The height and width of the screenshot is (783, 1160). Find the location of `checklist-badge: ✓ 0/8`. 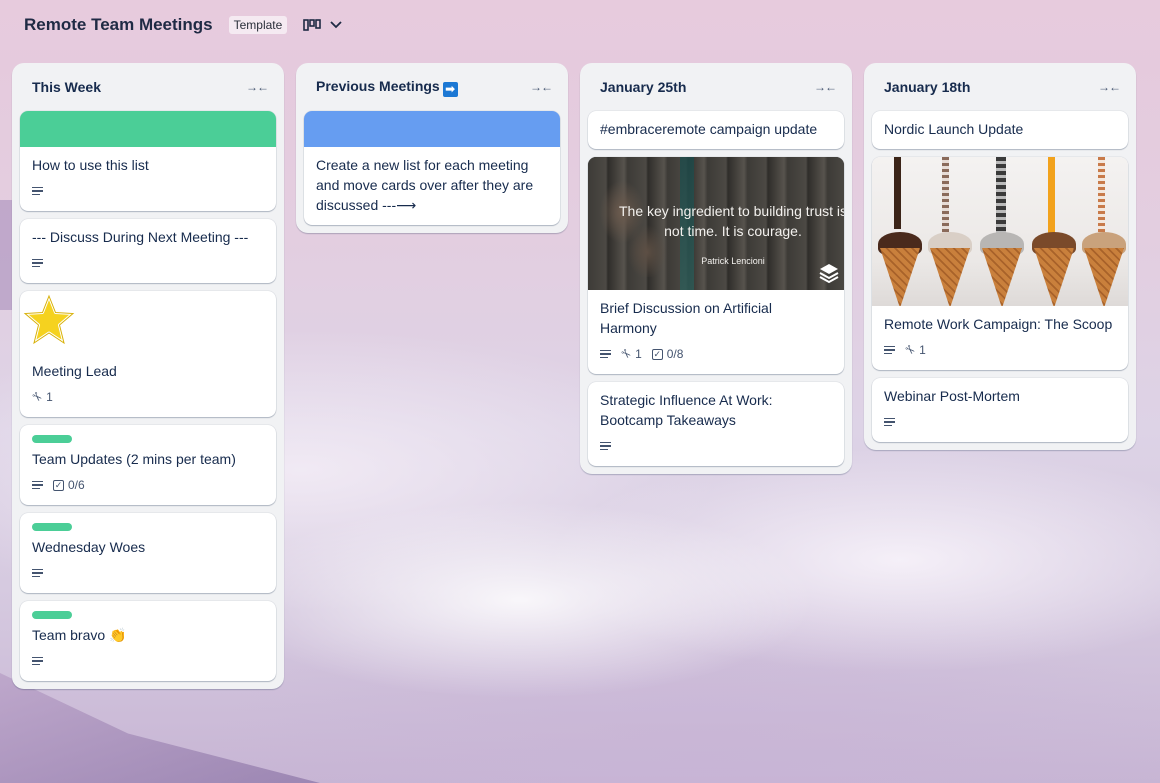

checklist-badge: ✓ 0/8 is located at coordinates (667, 354).